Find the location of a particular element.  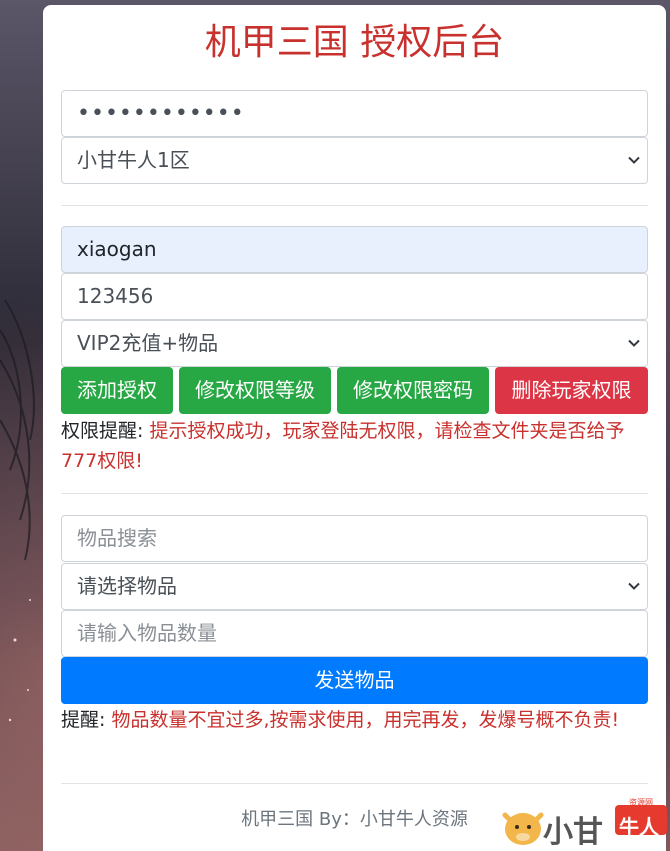

item-select: 请选择物品 is located at coordinates (354, 586).